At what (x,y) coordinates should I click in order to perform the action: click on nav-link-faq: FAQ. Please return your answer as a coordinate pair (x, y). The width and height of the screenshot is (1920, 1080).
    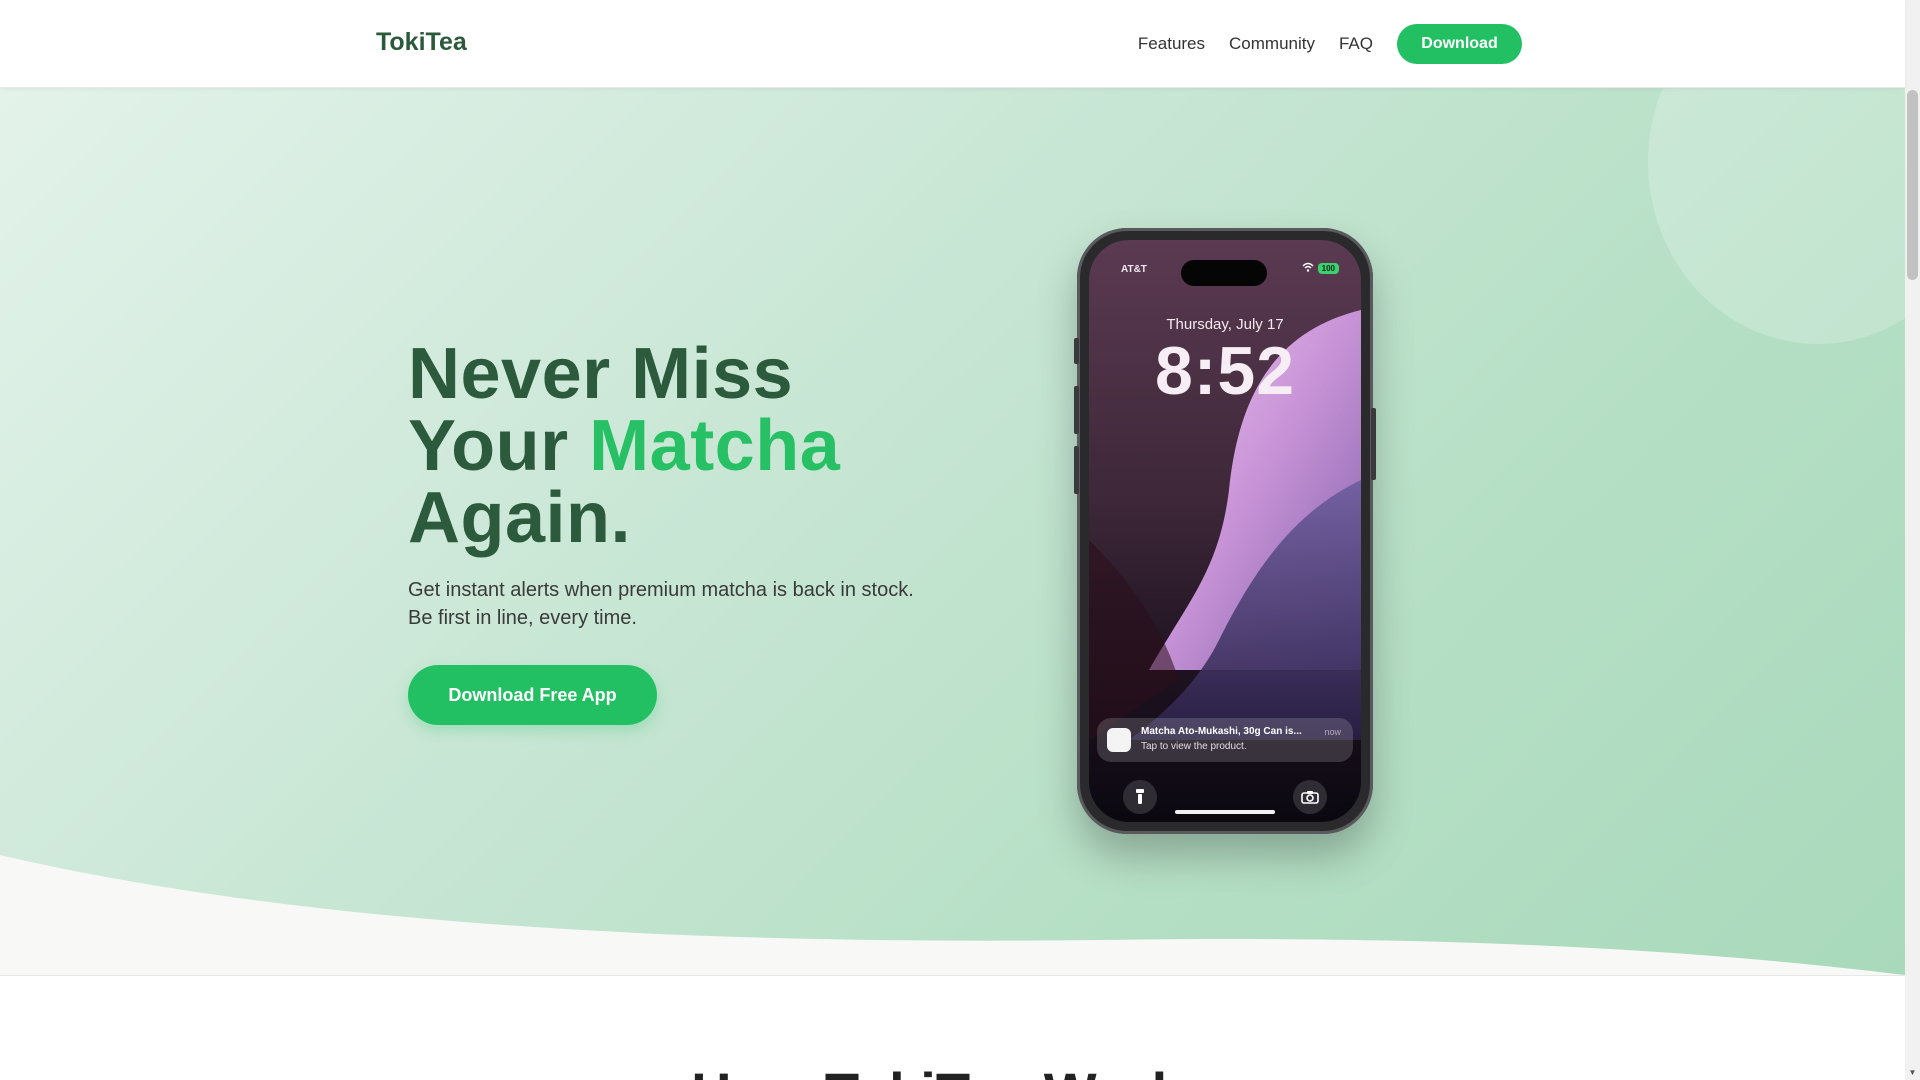
    Looking at the image, I should click on (1356, 44).